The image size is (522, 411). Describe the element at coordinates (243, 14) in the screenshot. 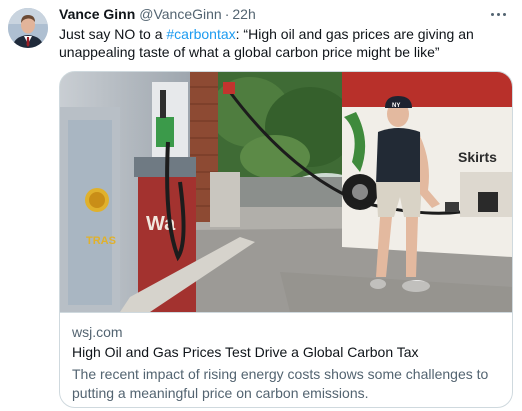

I see `tweet-timestamp: 22h` at that location.